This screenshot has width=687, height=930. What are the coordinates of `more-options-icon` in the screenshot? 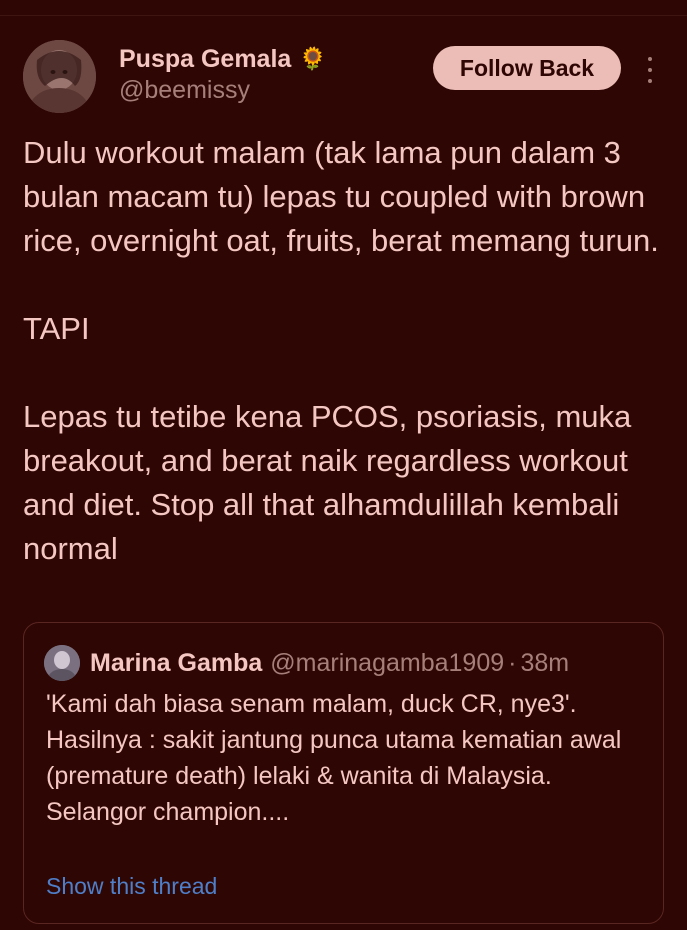 It's located at (650, 70).